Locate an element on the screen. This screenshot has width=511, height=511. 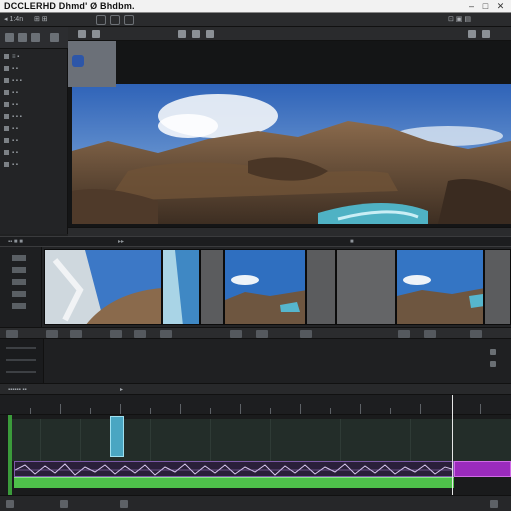
menu-item: ◂ 1:4n is located at coordinates (13, 20).